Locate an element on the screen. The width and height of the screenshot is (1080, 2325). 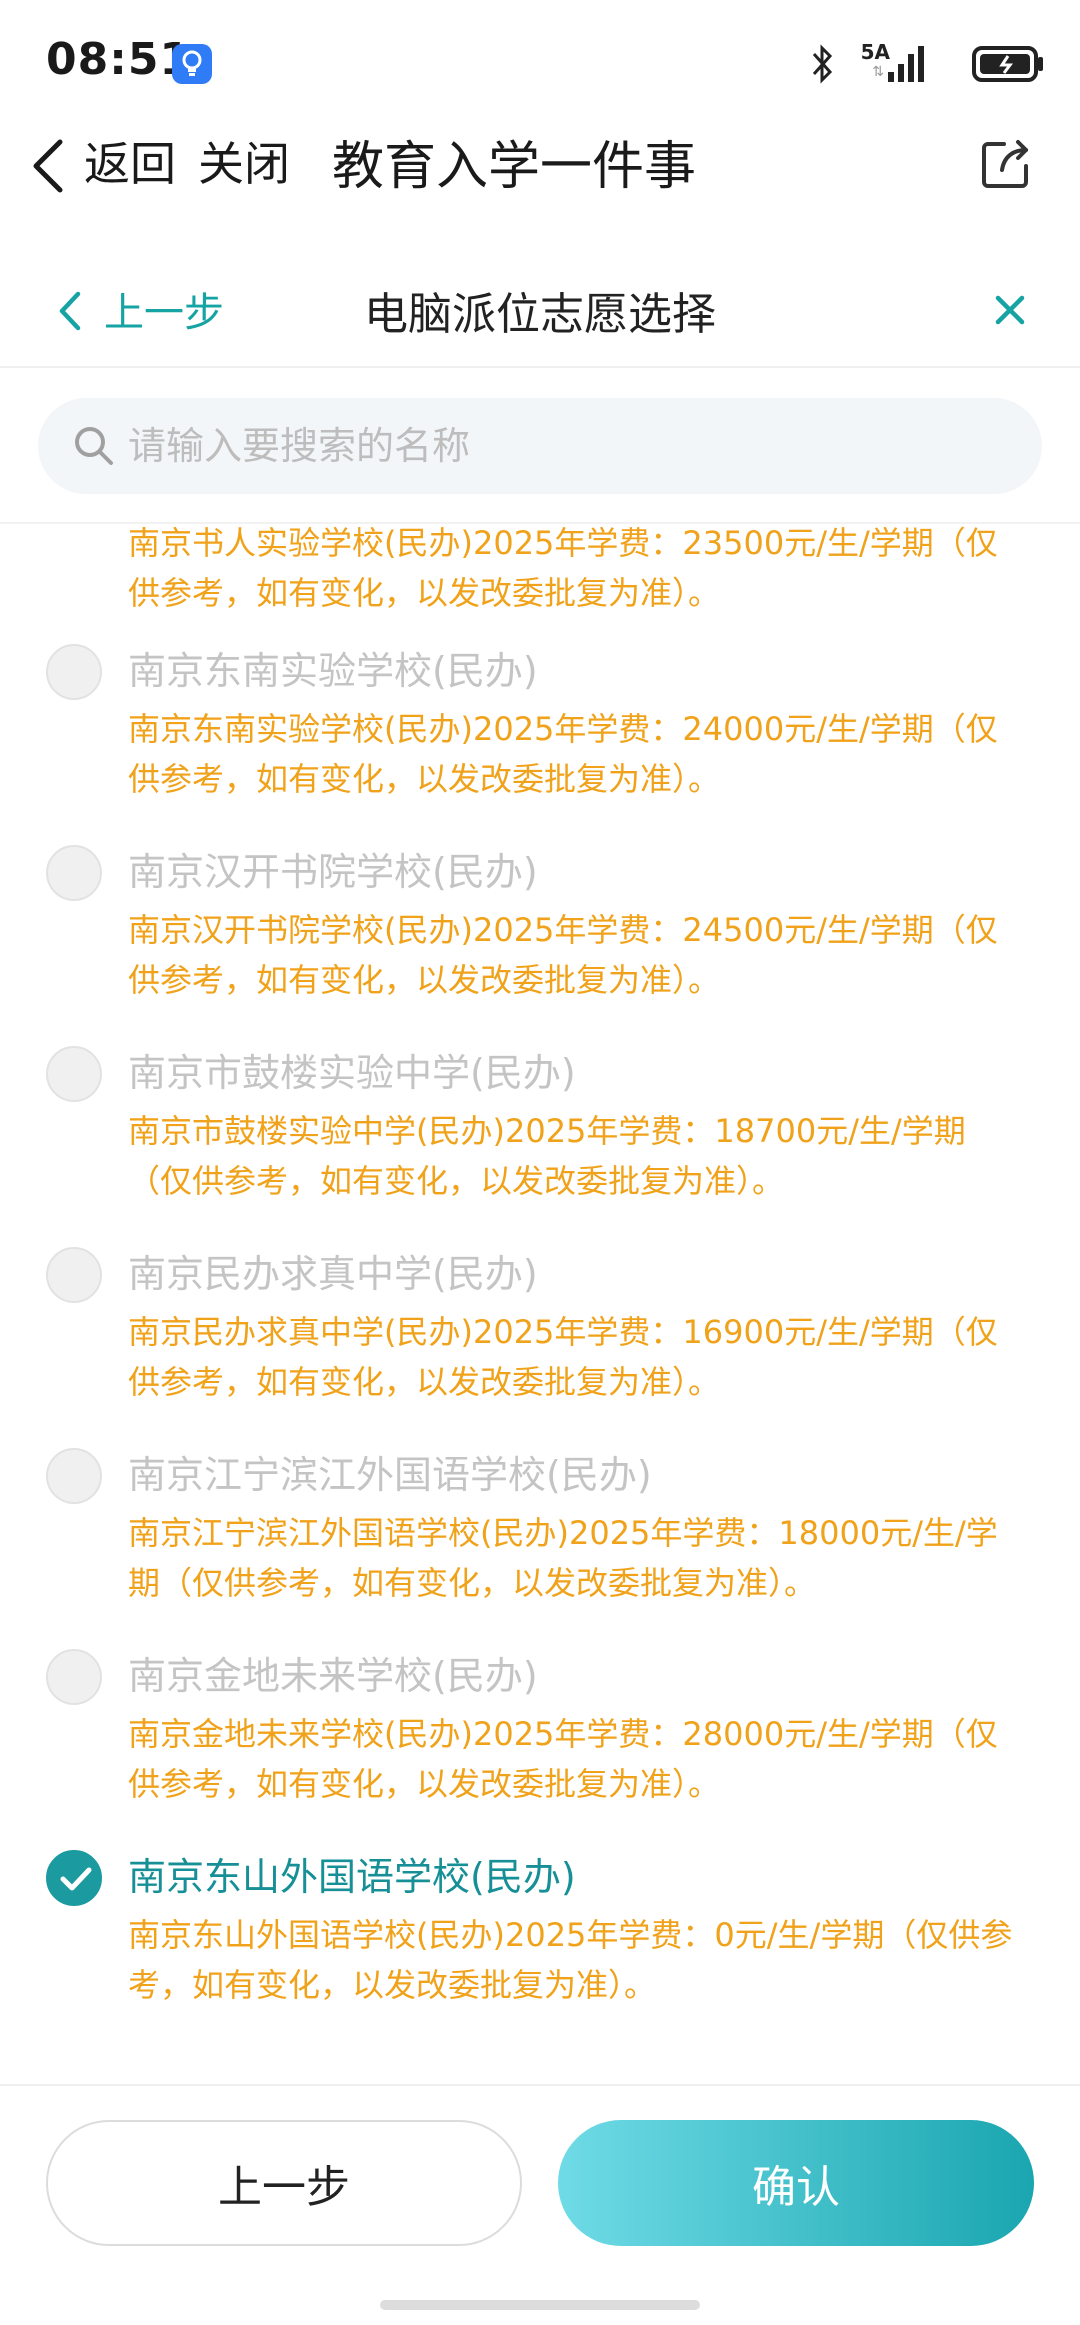
status-time: 08:51 is located at coordinates (119, 59).